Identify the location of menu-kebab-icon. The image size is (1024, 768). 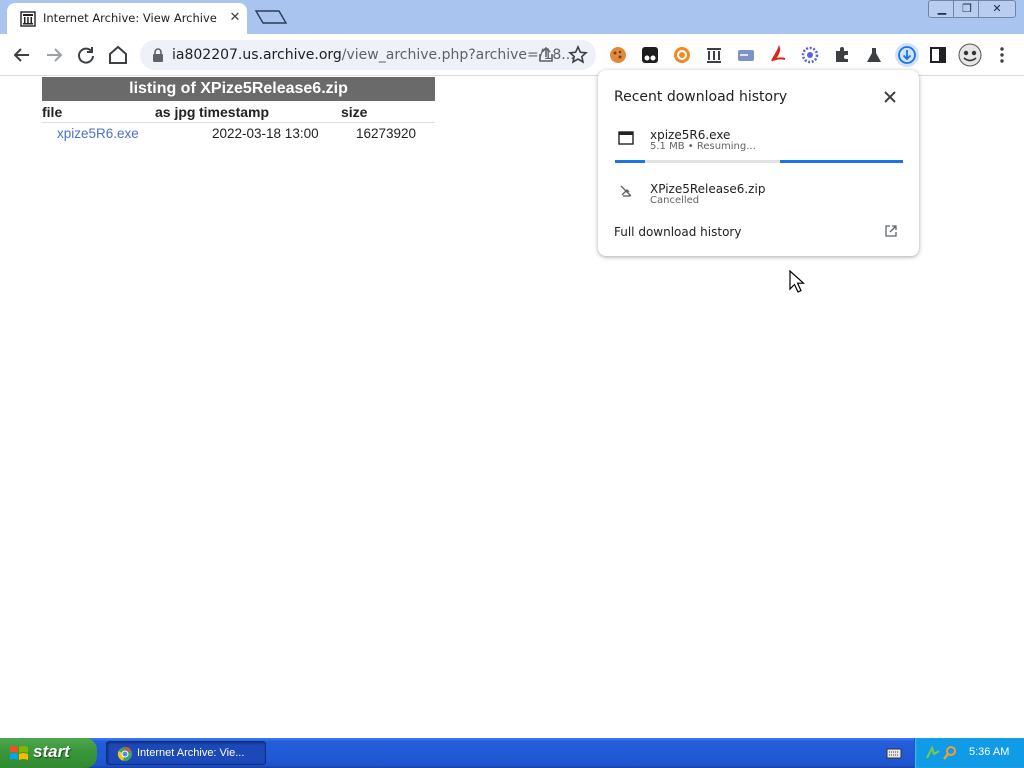
(1002, 55).